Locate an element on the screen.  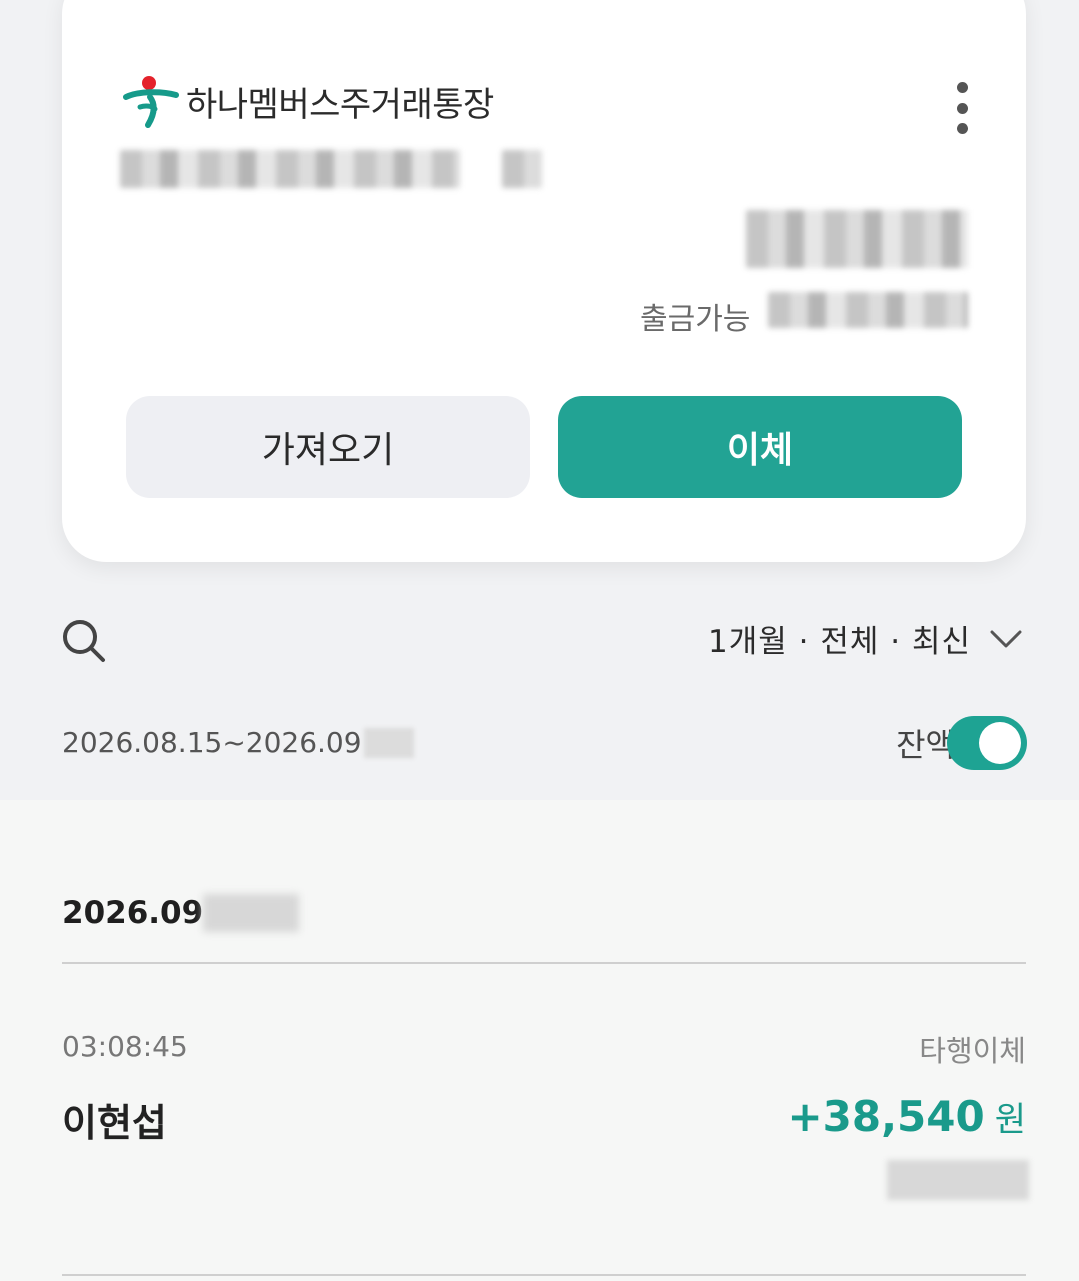
account-header: 하나멤버스주거래통장 is located at coordinates (308, 101).